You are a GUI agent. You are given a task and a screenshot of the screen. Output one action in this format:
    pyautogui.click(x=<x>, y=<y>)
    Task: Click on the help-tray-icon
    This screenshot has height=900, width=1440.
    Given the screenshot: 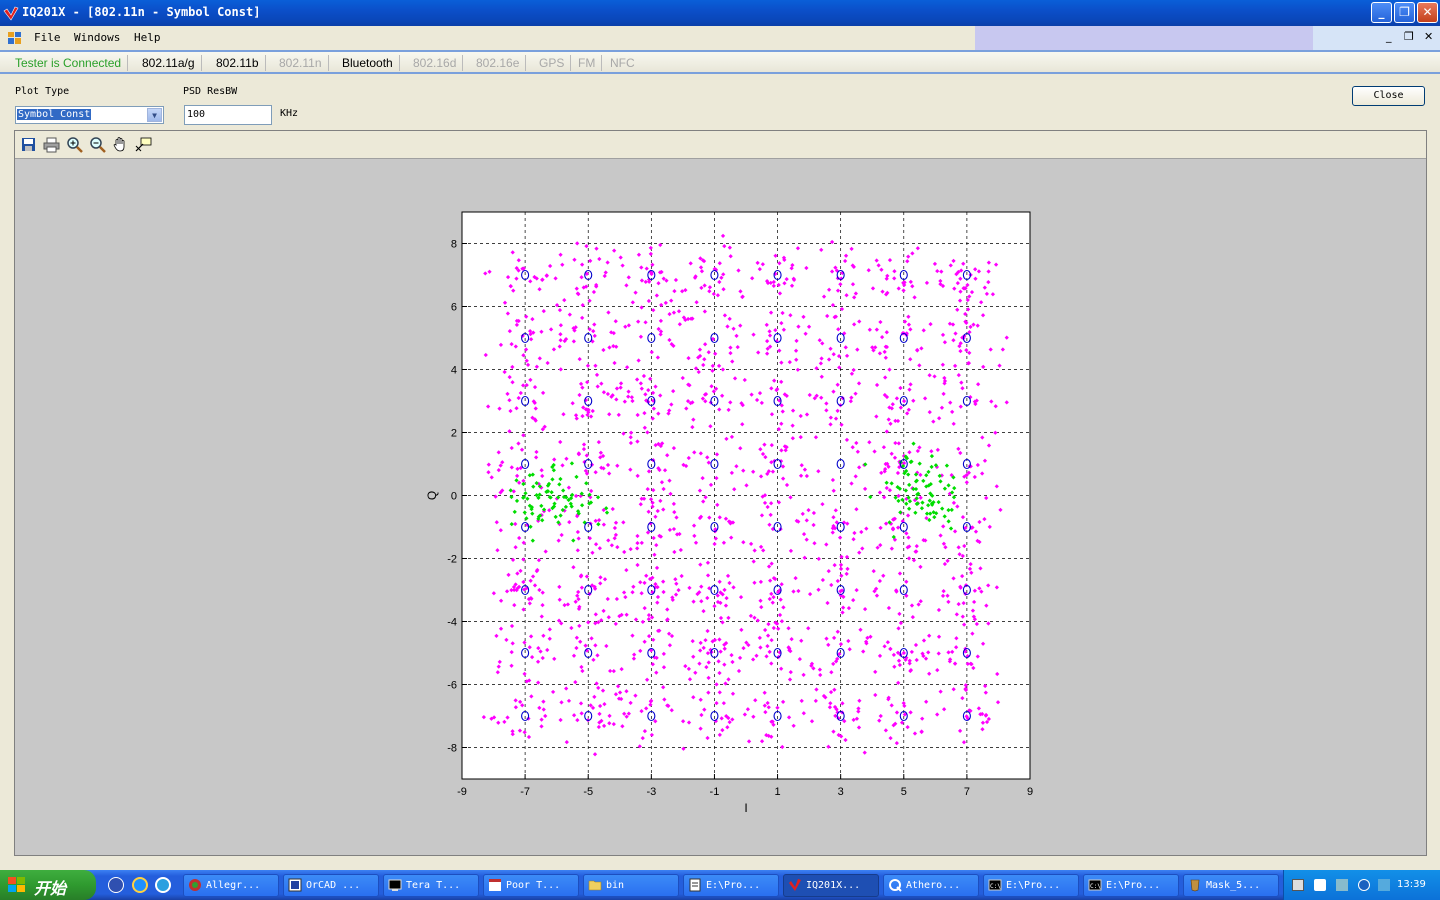 What is the action you would take?
    pyautogui.click(x=1320, y=885)
    